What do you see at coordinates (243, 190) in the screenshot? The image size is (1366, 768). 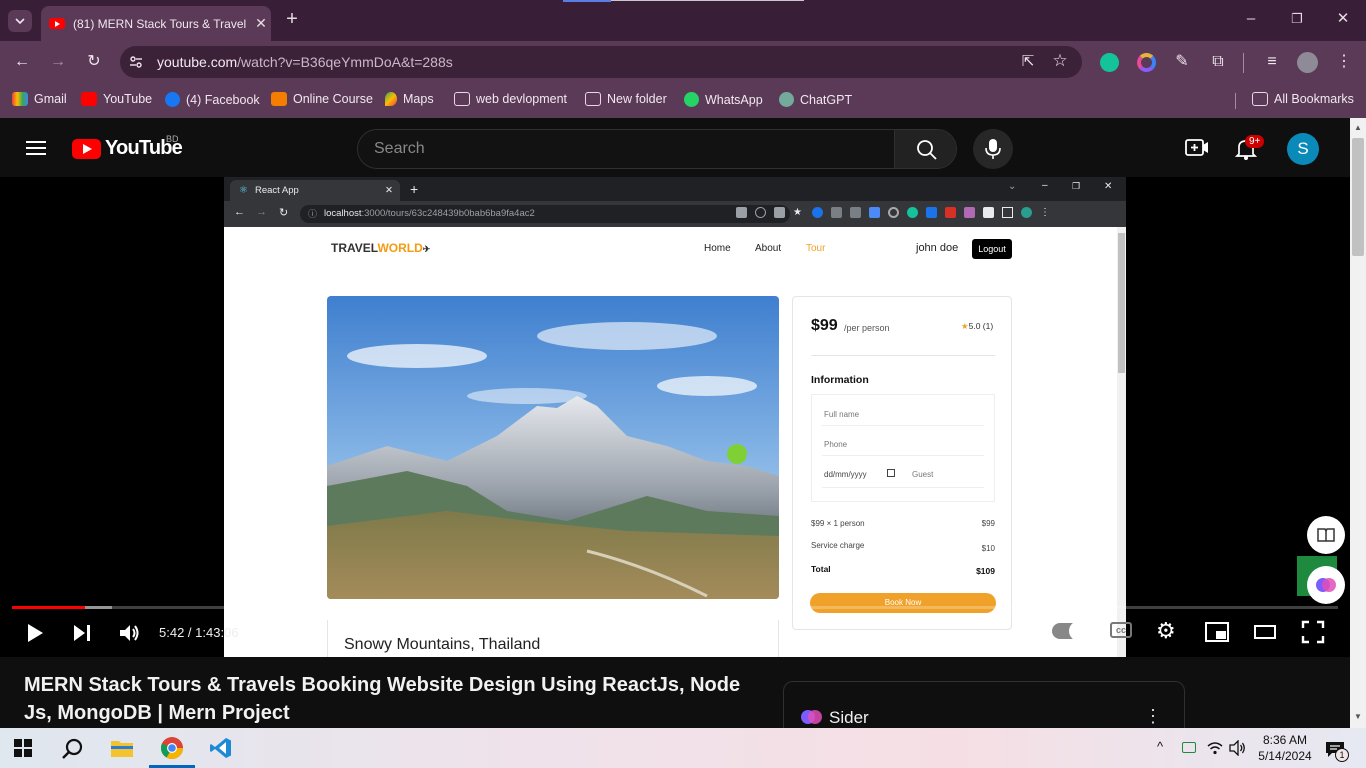 I see `react-icon: ⚛` at bounding box center [243, 190].